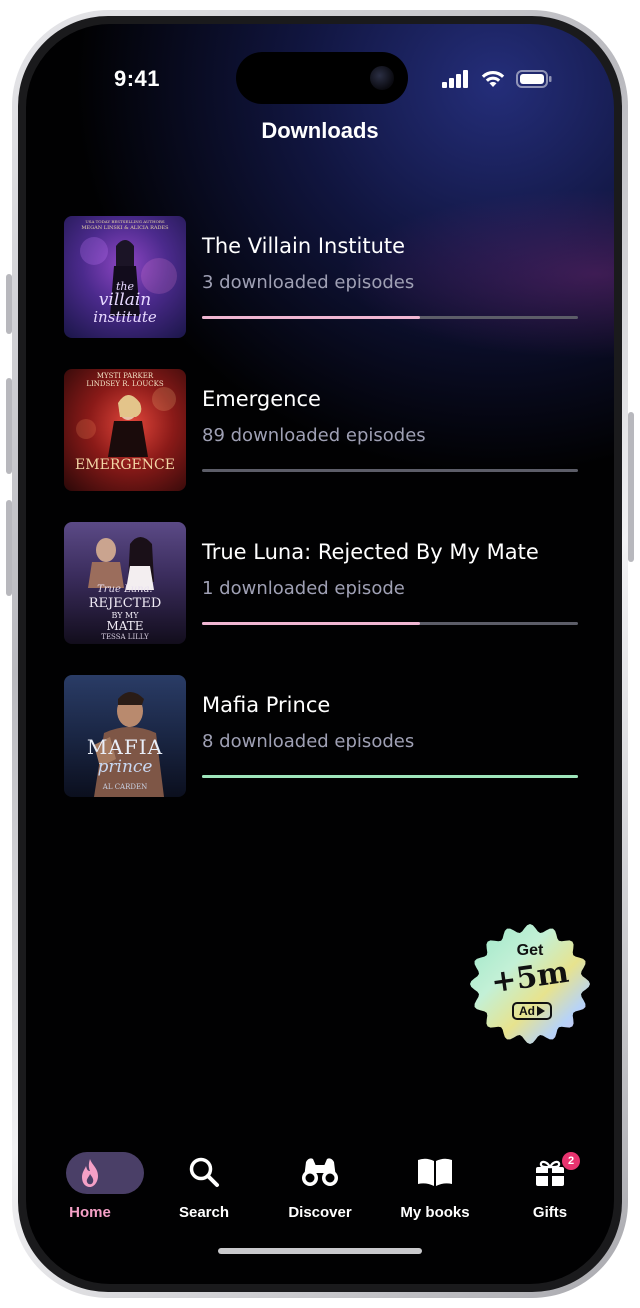  What do you see at coordinates (530, 984) in the screenshot?
I see `get-minutes-ad-button: Get +5m Ad` at bounding box center [530, 984].